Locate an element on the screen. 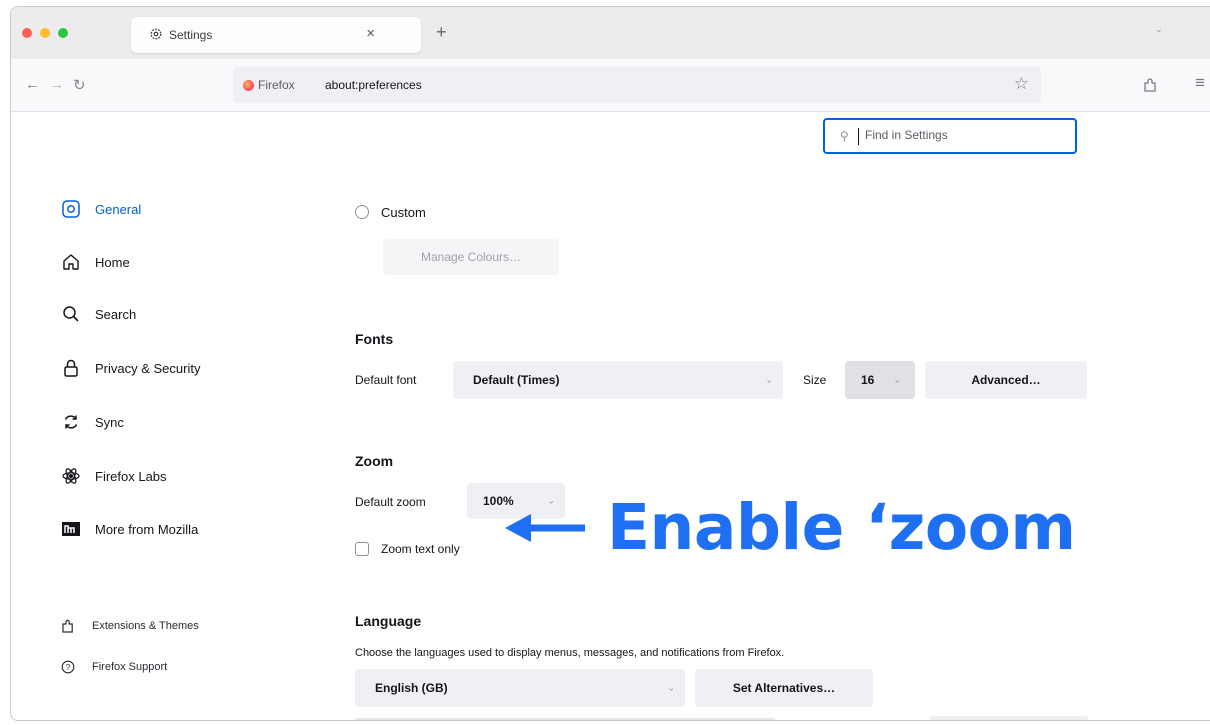 This screenshot has width=1210, height=725. new-tab-button: + is located at coordinates (441, 32).